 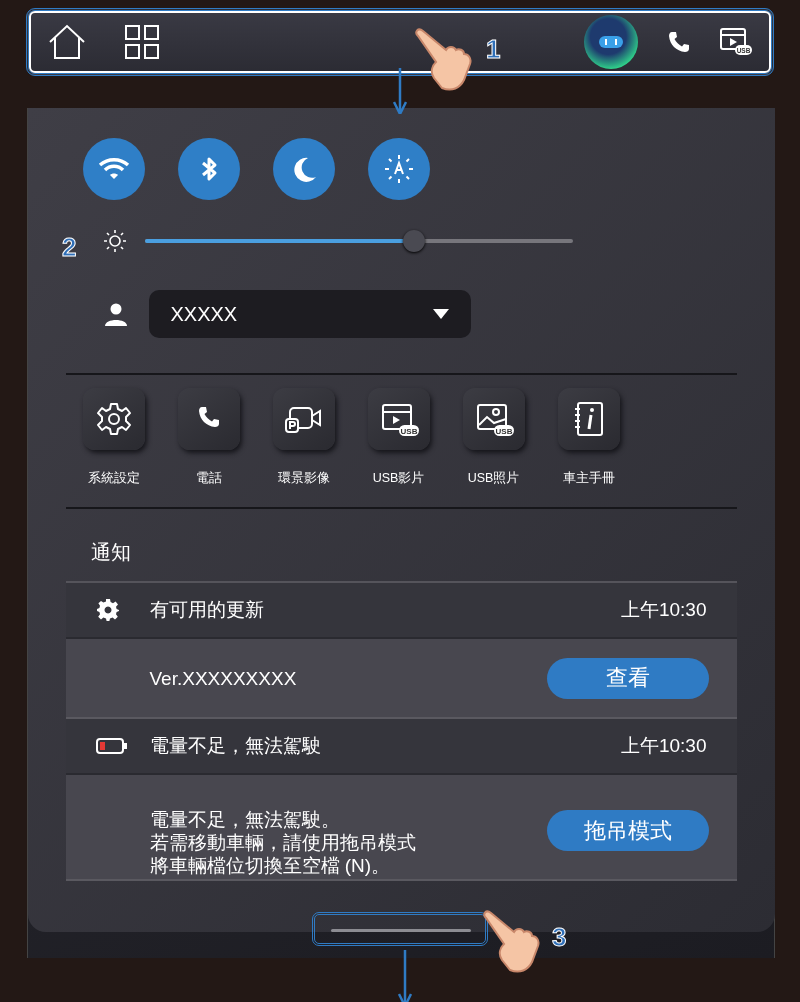 I want to click on action-button: 查看, so click(x=627, y=678).